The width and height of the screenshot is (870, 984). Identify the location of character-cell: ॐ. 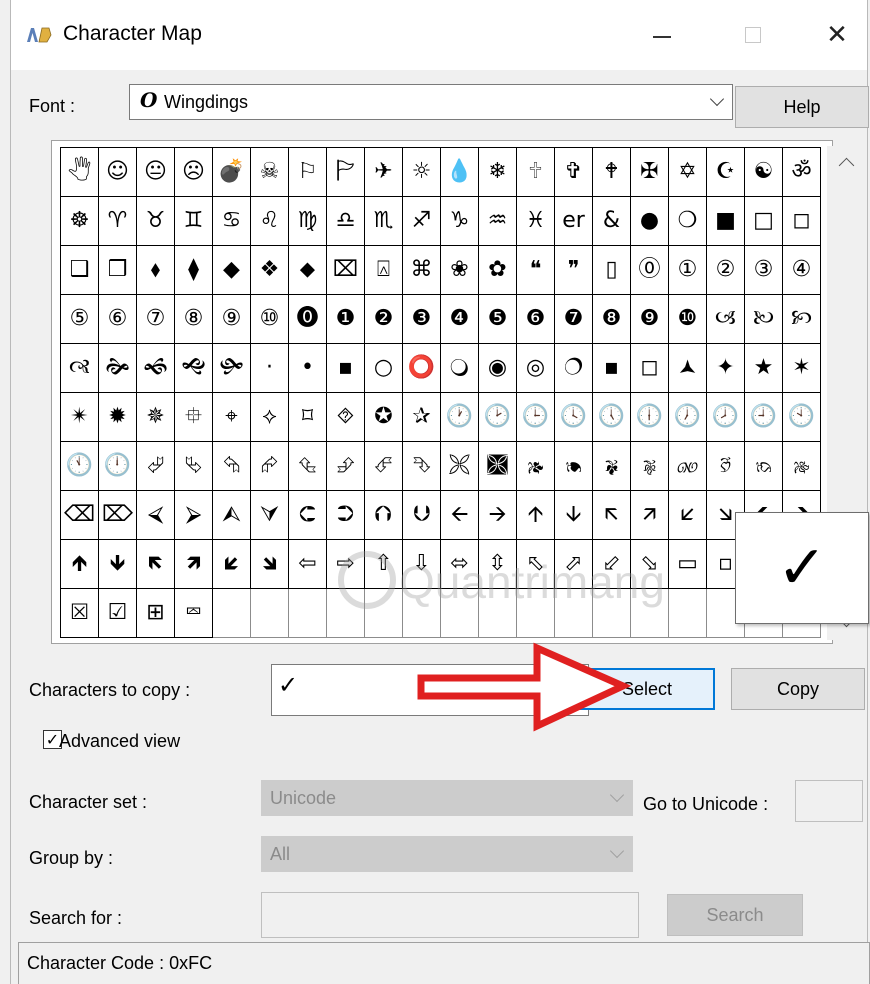
(802, 172).